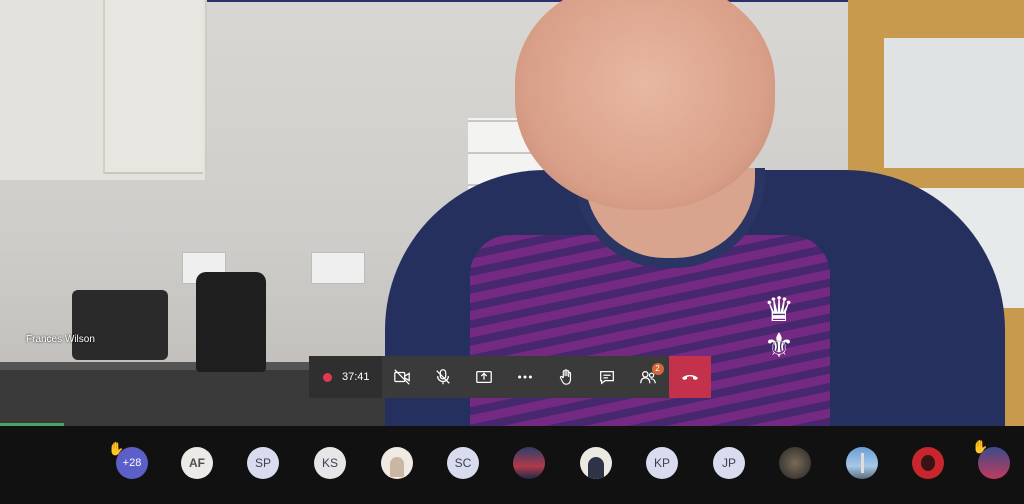 The image size is (1024, 504). I want to click on participant-avatar: JP, so click(729, 463).